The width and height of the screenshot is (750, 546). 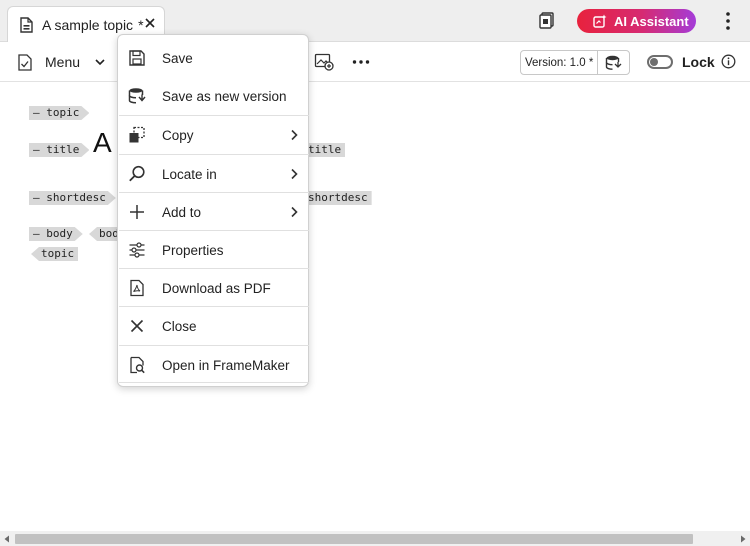 I want to click on menu-label: Menu, so click(x=63, y=62).